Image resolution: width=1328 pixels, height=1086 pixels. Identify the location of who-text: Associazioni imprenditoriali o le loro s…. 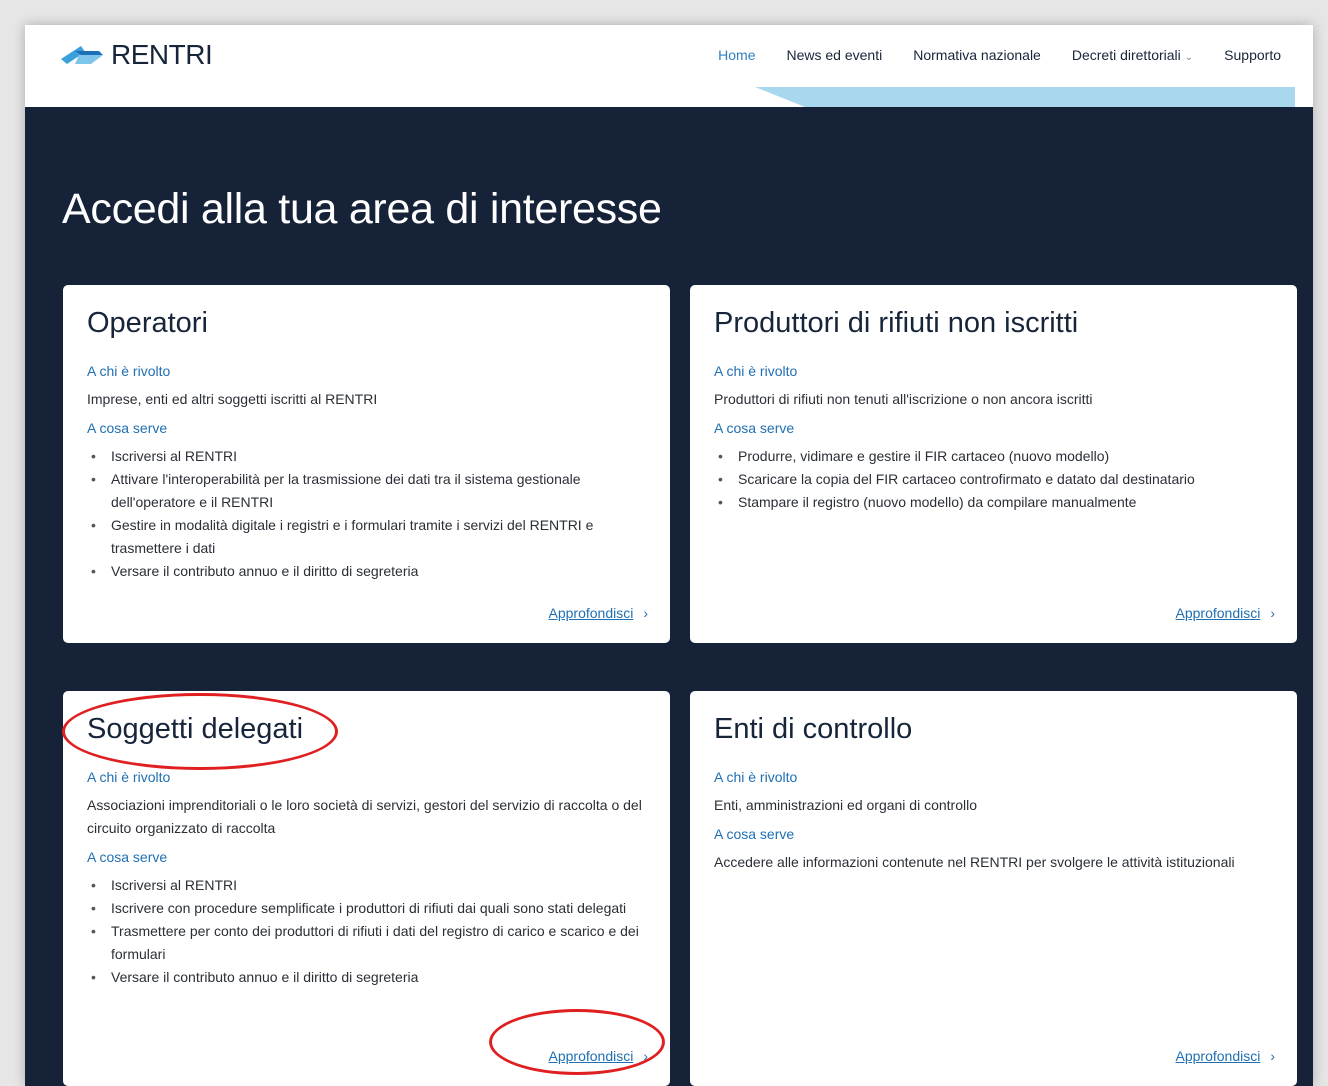
(364, 816).